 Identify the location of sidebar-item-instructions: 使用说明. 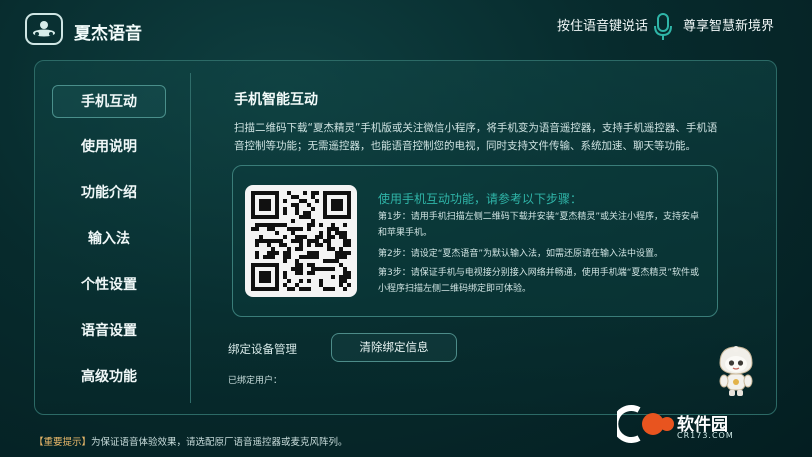
(109, 147).